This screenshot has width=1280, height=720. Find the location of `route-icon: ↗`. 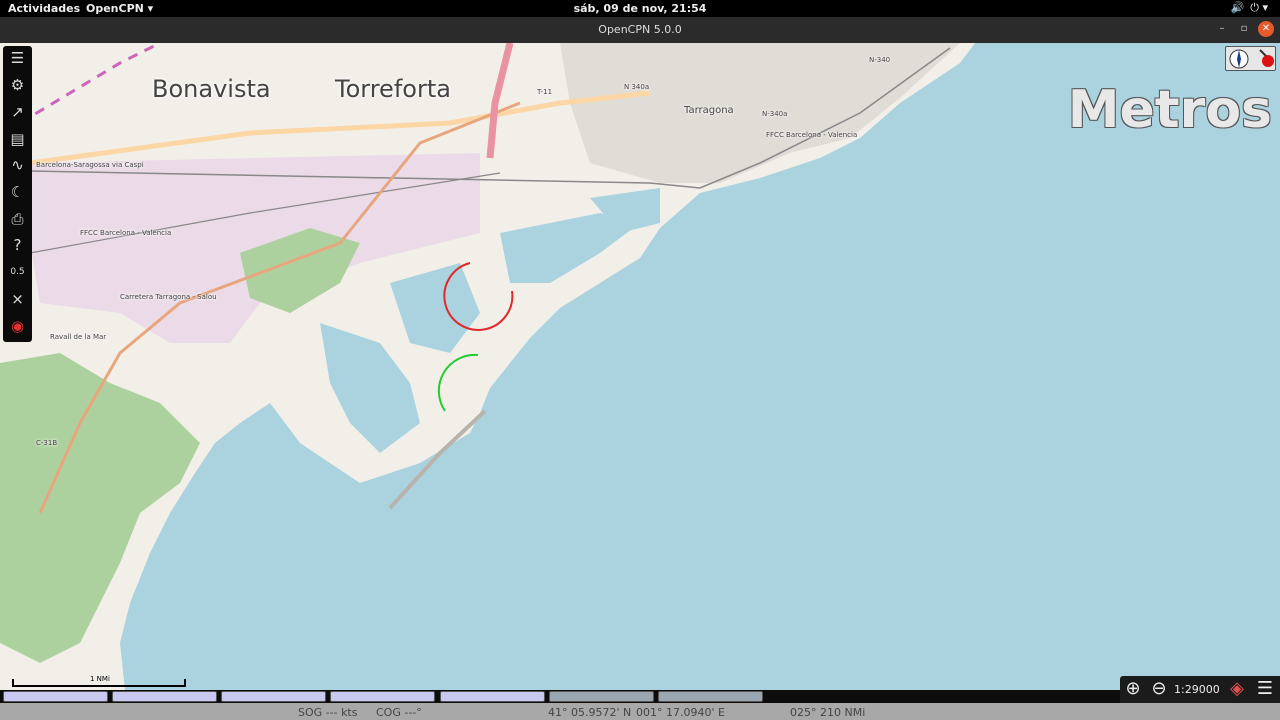

route-icon: ↗ is located at coordinates (17, 112).